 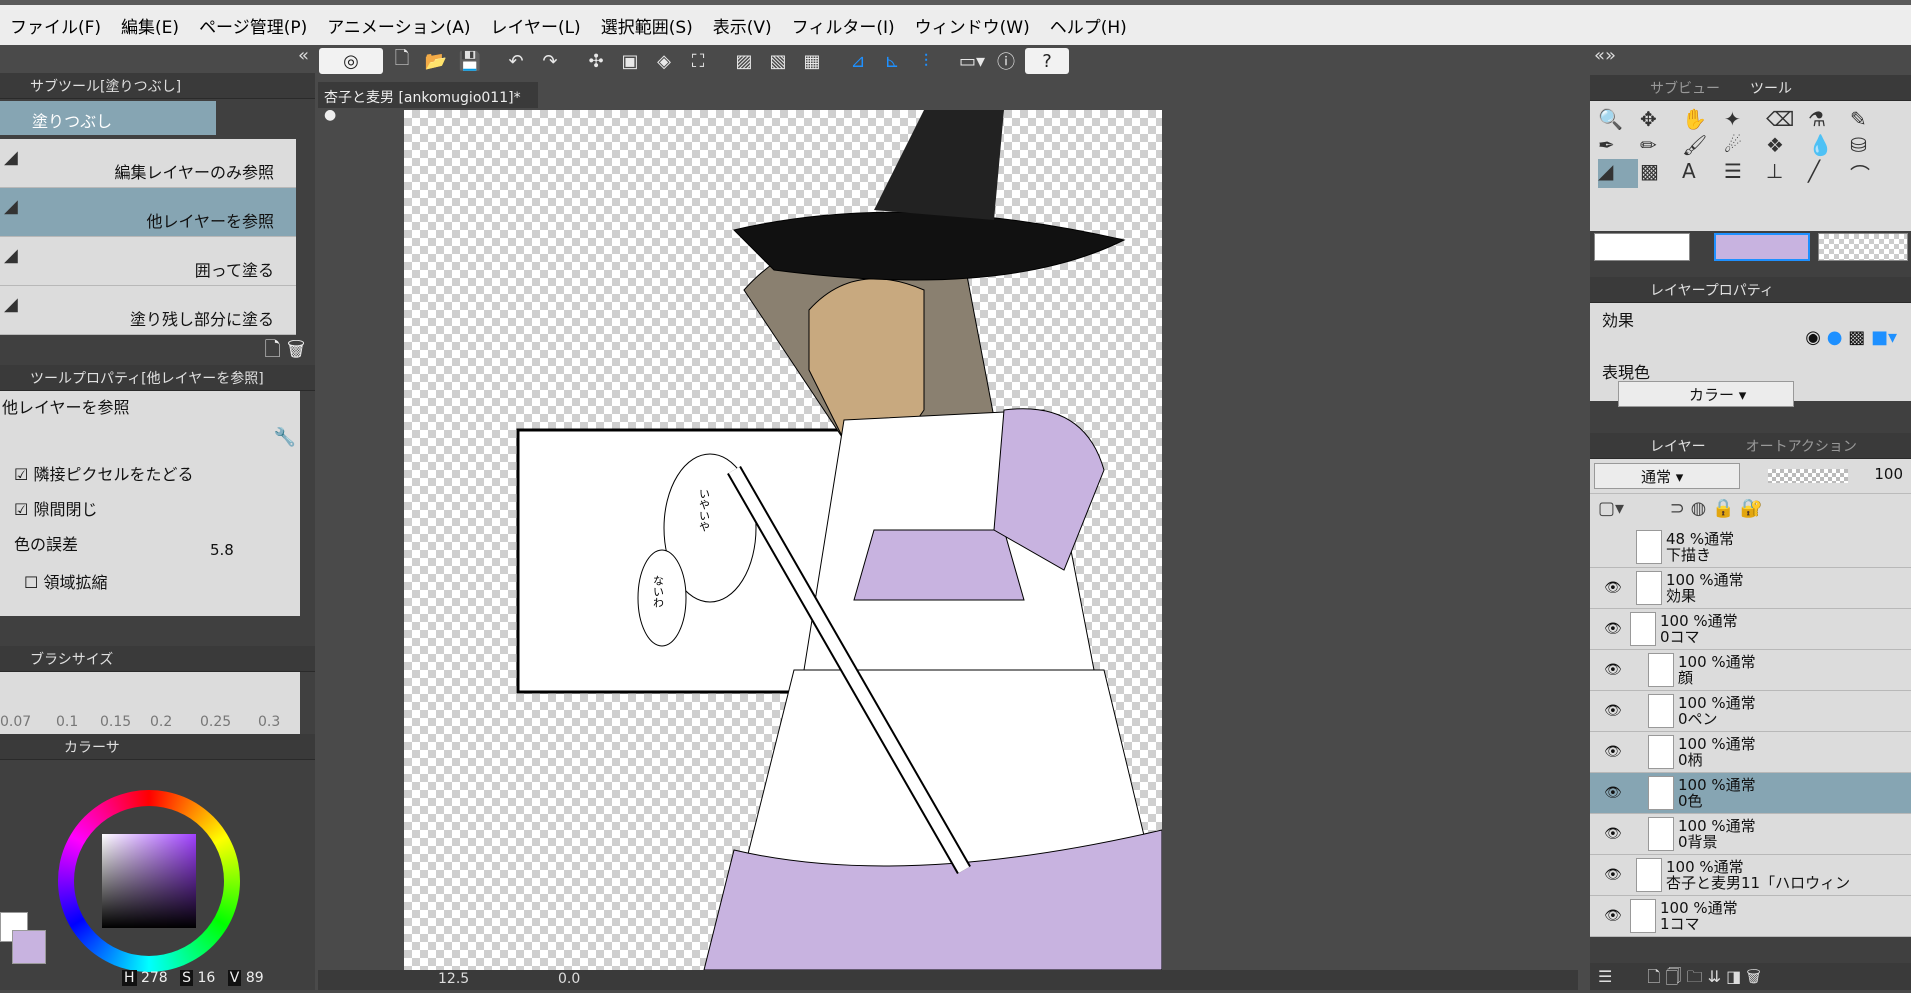 I want to click on subtool-item: ◢ 編集レイヤーのみ参照, so click(x=148, y=163).